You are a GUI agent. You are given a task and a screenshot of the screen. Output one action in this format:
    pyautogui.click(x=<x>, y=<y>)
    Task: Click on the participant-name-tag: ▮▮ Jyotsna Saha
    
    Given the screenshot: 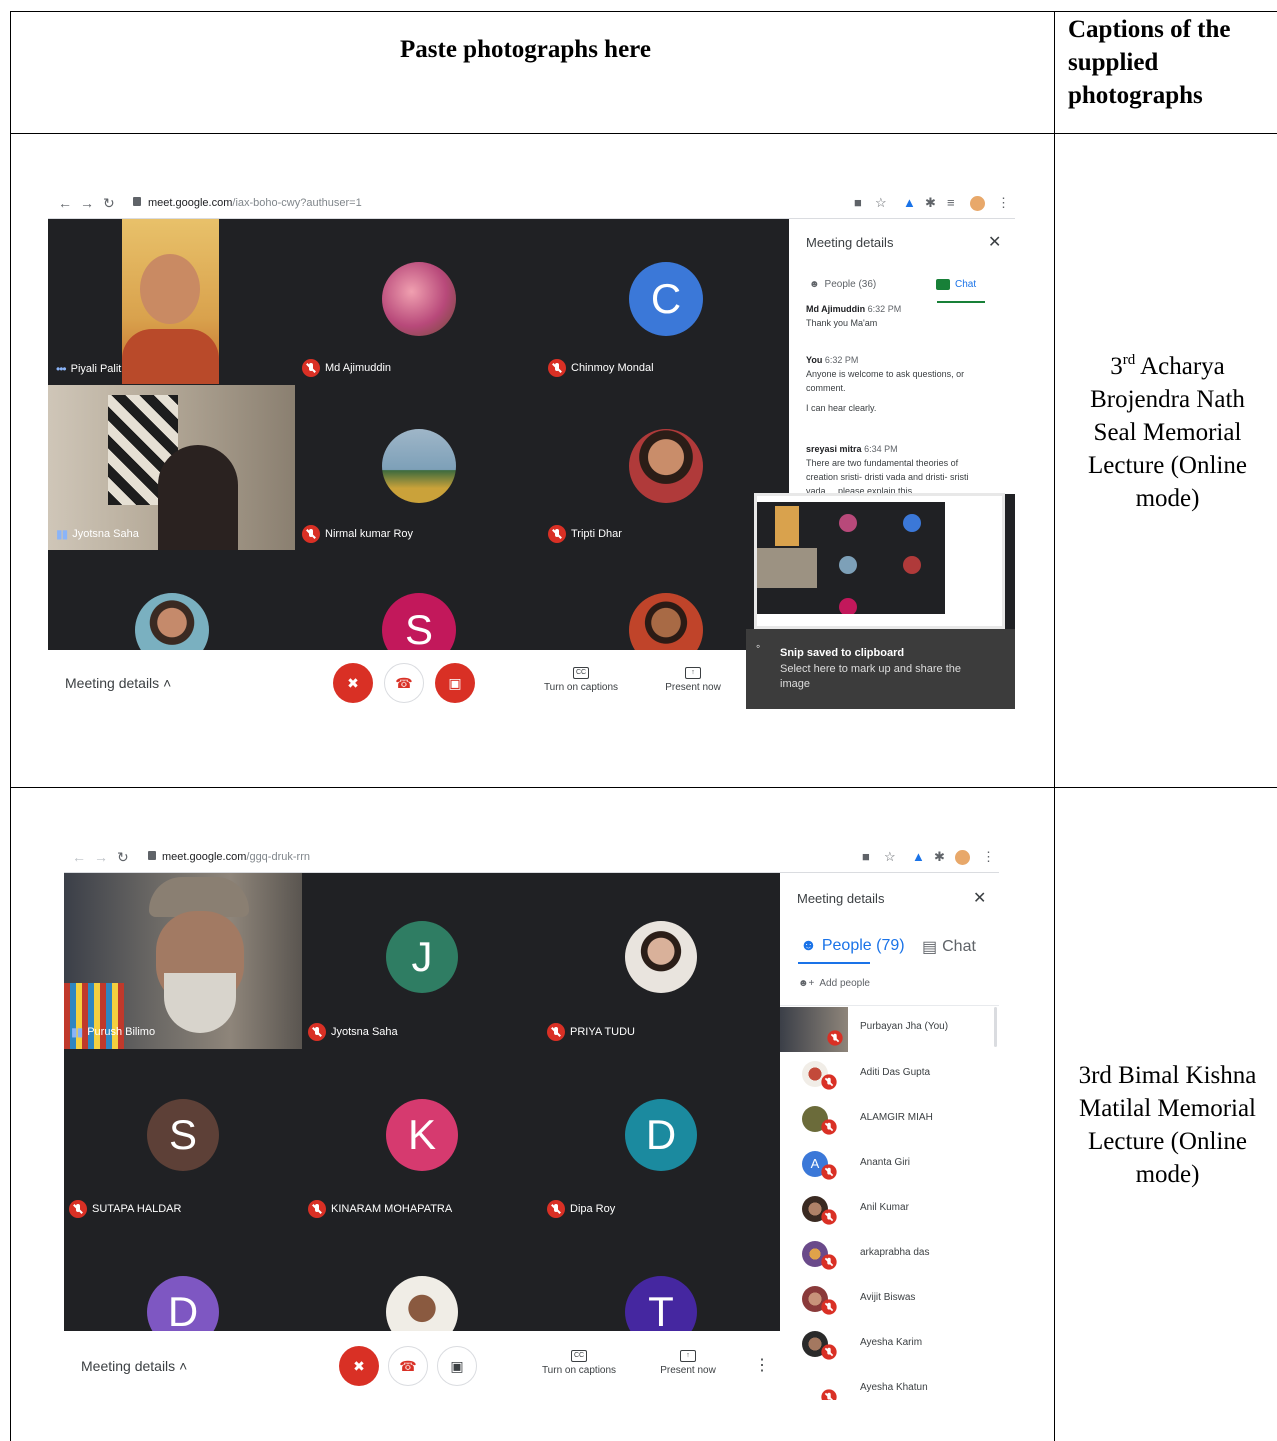 What is the action you would take?
    pyautogui.click(x=97, y=534)
    